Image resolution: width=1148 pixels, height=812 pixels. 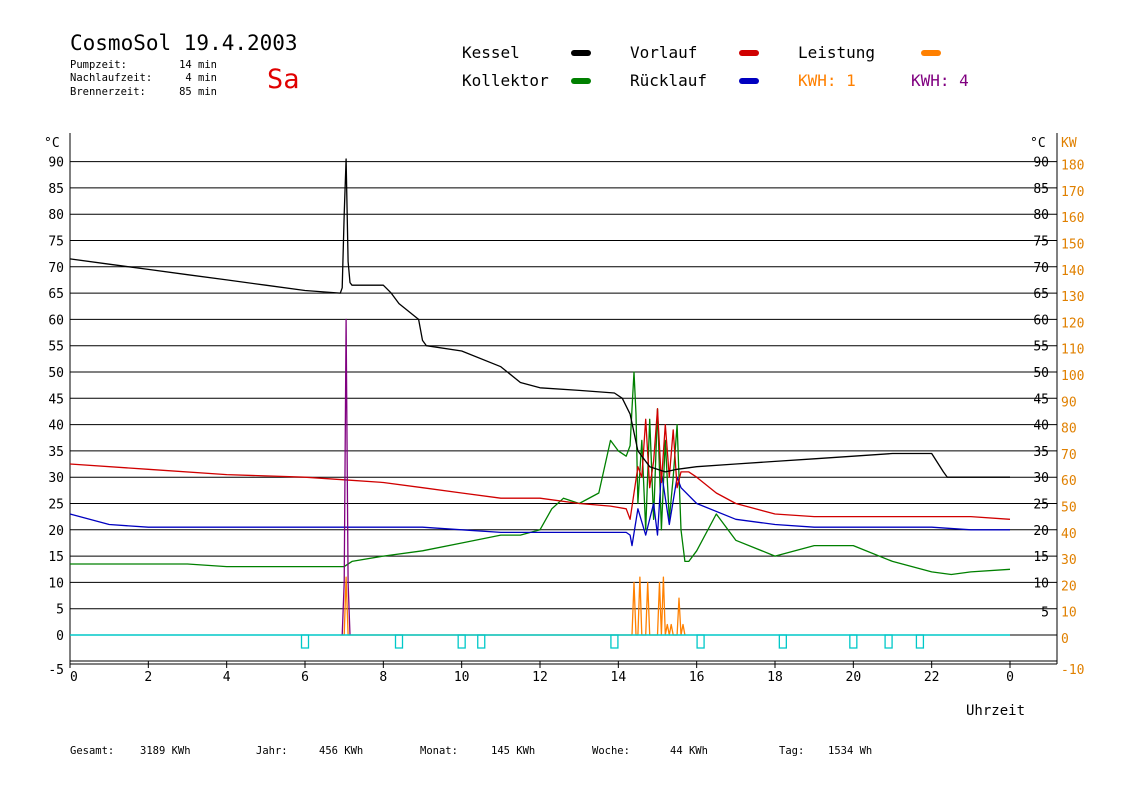 I want to click on y2-tick-label: 160, so click(x=1072, y=218).